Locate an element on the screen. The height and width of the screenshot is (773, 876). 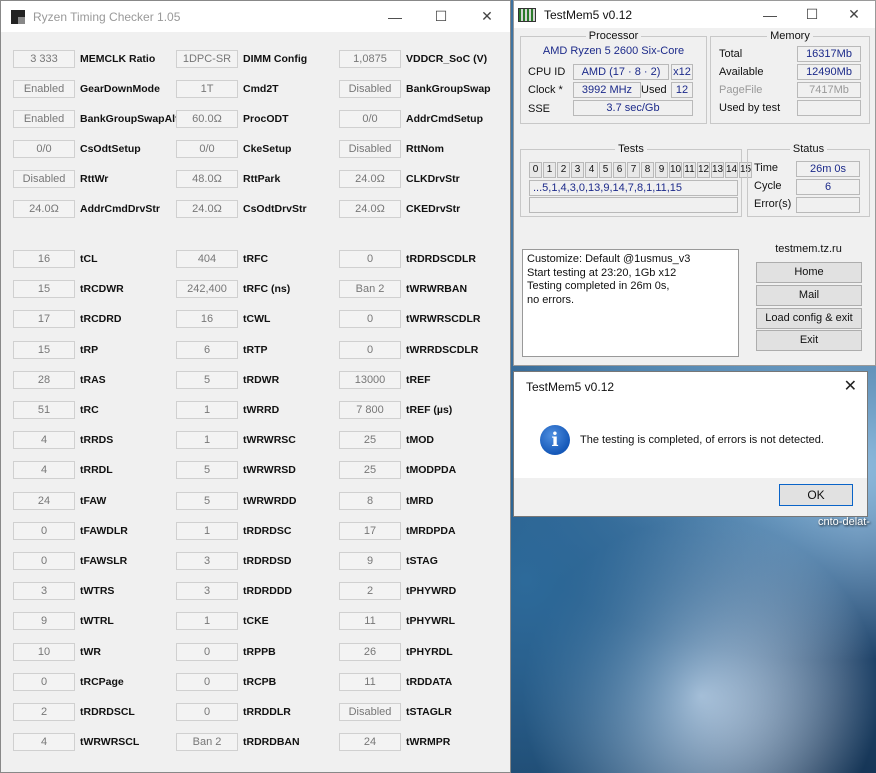
timing-value: 48.0Ω is located at coordinates (207, 179).